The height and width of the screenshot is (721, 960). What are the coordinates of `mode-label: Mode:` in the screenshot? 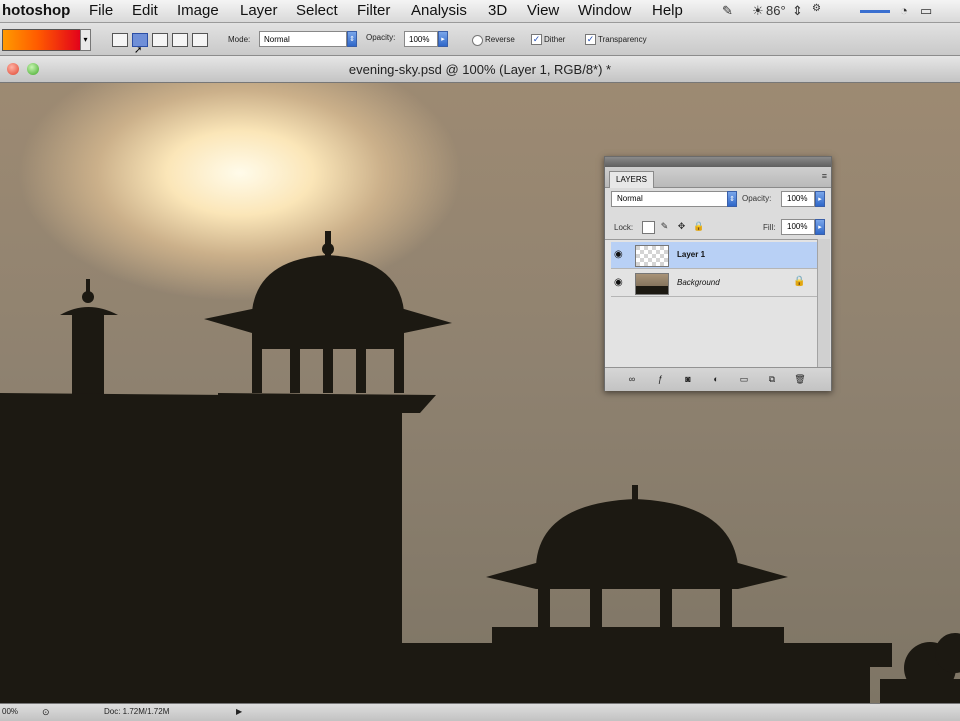 It's located at (239, 39).